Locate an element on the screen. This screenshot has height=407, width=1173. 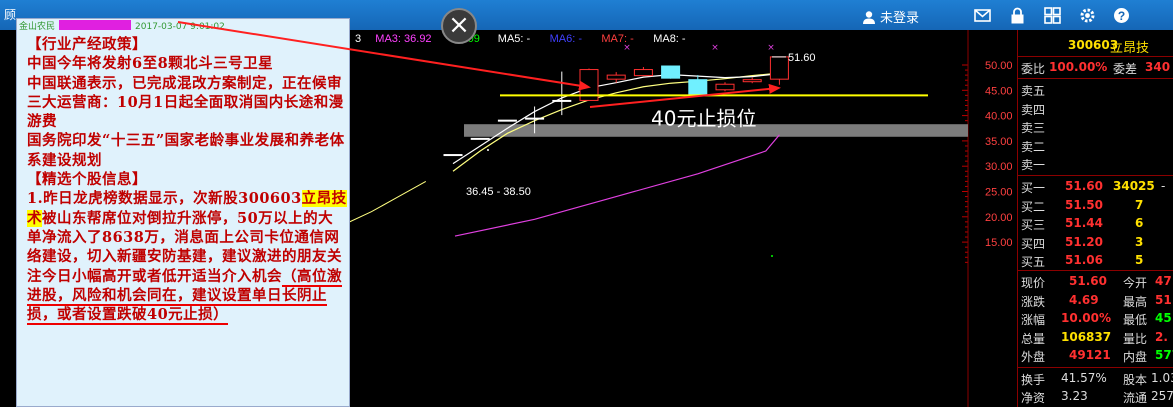
stat-label: 内盘 is located at coordinates (1135, 357).